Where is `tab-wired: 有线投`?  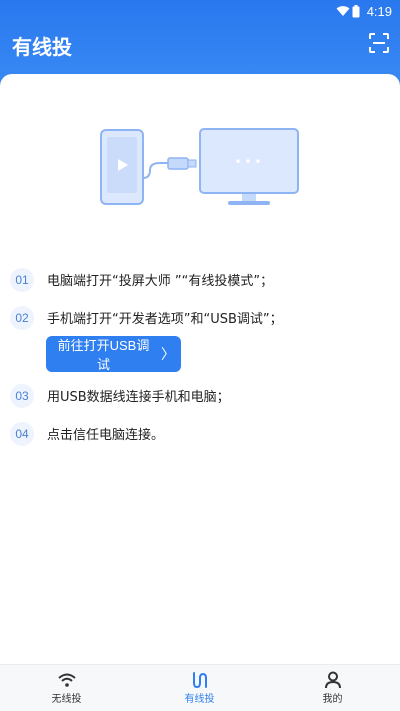 tab-wired: 有线投 is located at coordinates (199, 688).